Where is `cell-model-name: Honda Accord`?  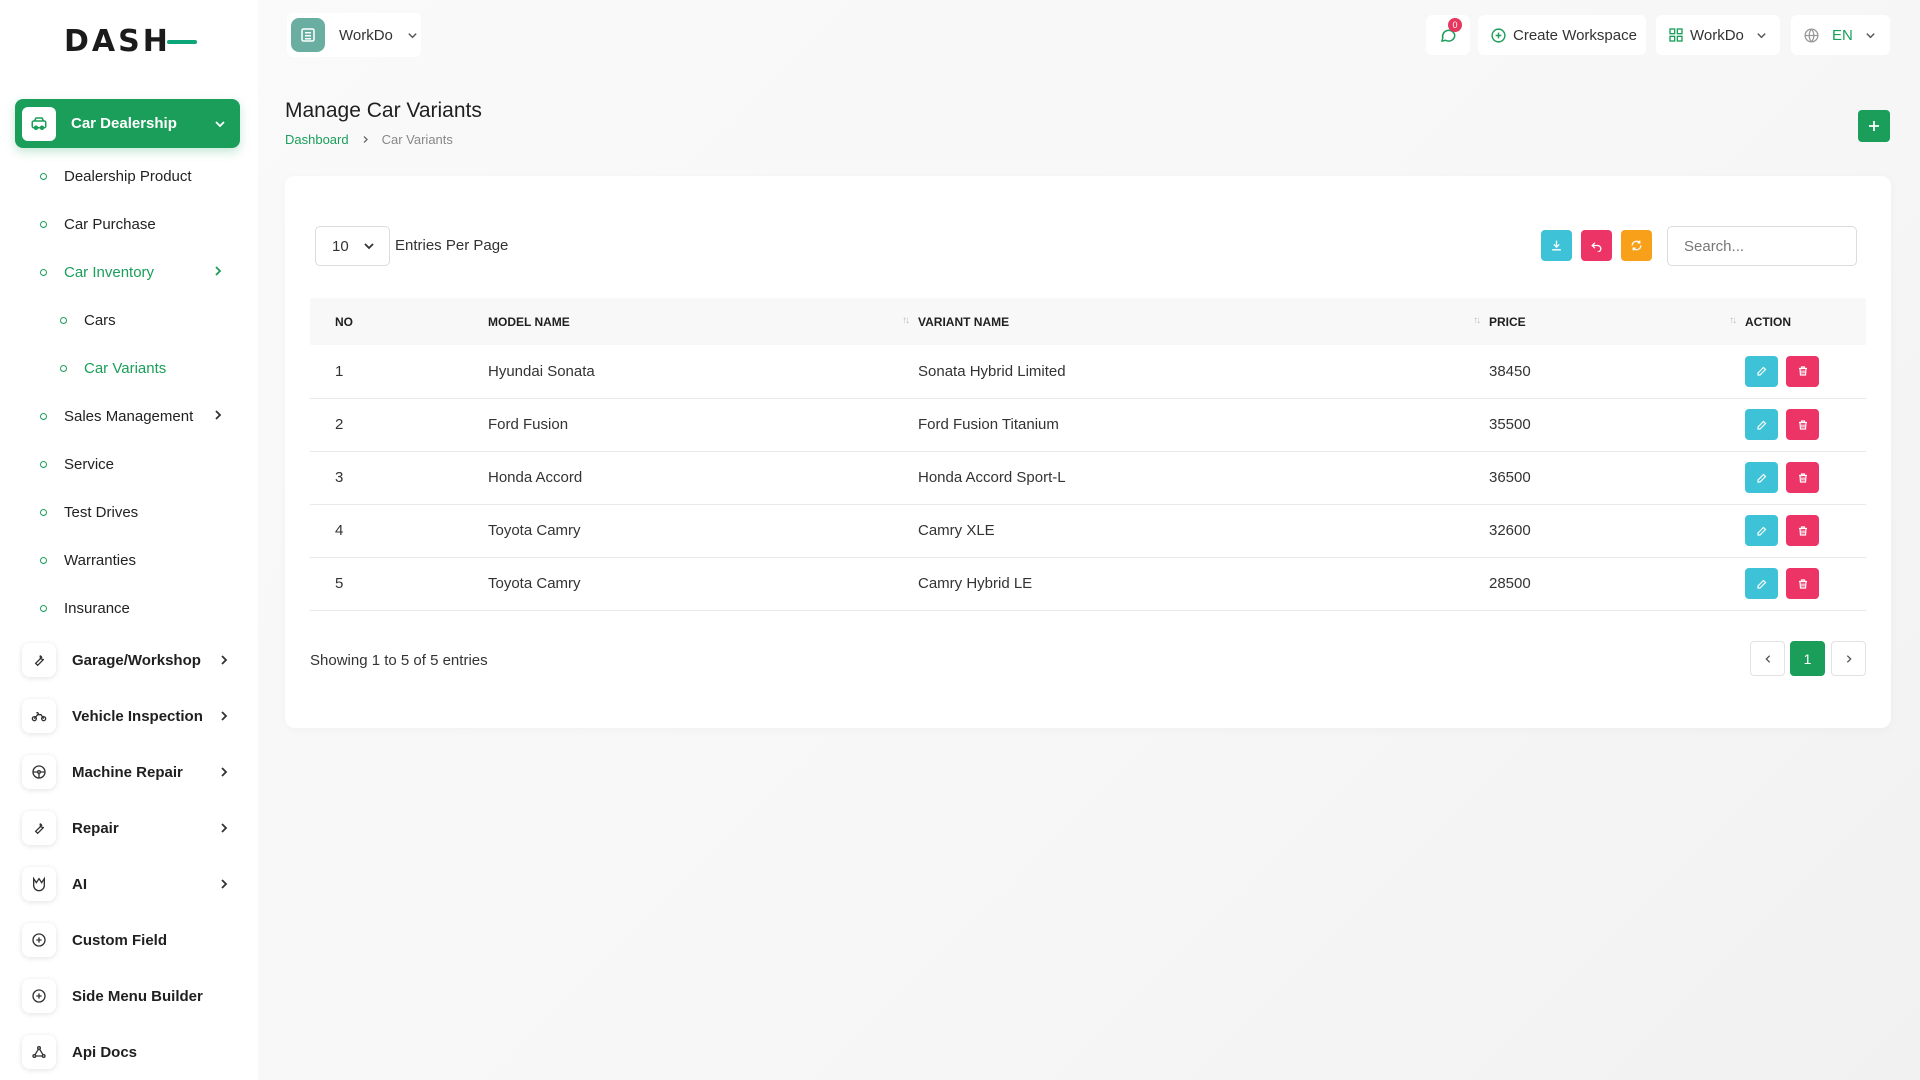 cell-model-name: Honda Accord is located at coordinates (703, 478).